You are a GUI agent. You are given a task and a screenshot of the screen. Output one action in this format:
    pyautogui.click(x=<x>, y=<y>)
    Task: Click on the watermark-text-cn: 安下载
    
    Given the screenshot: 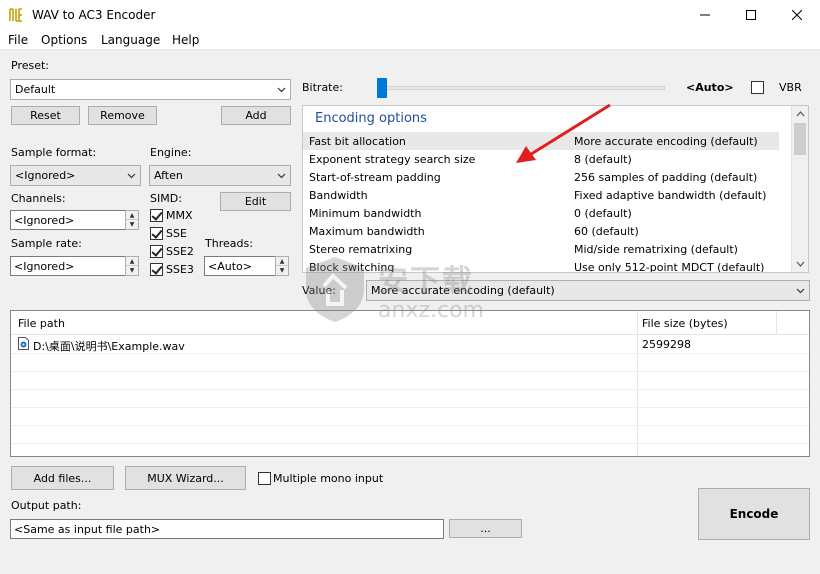 What is the action you would take?
    pyautogui.click(x=426, y=281)
    